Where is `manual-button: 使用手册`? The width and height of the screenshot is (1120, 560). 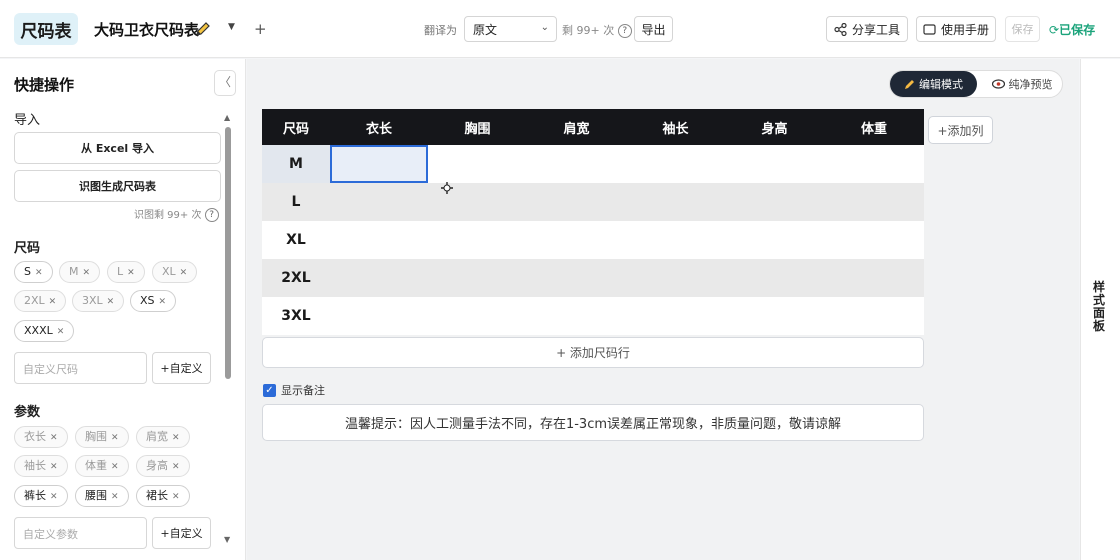
manual-button: 使用手册 is located at coordinates (956, 29).